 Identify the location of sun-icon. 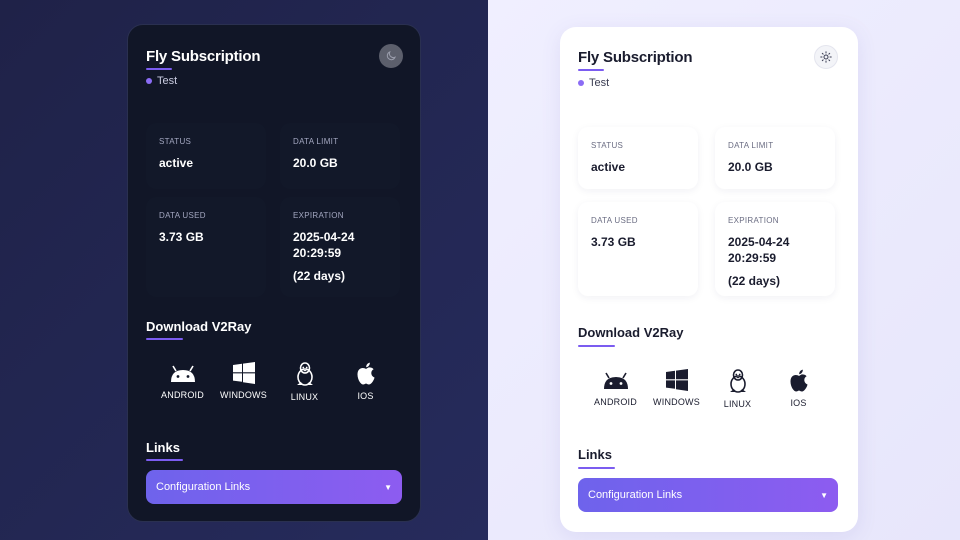
(826, 57).